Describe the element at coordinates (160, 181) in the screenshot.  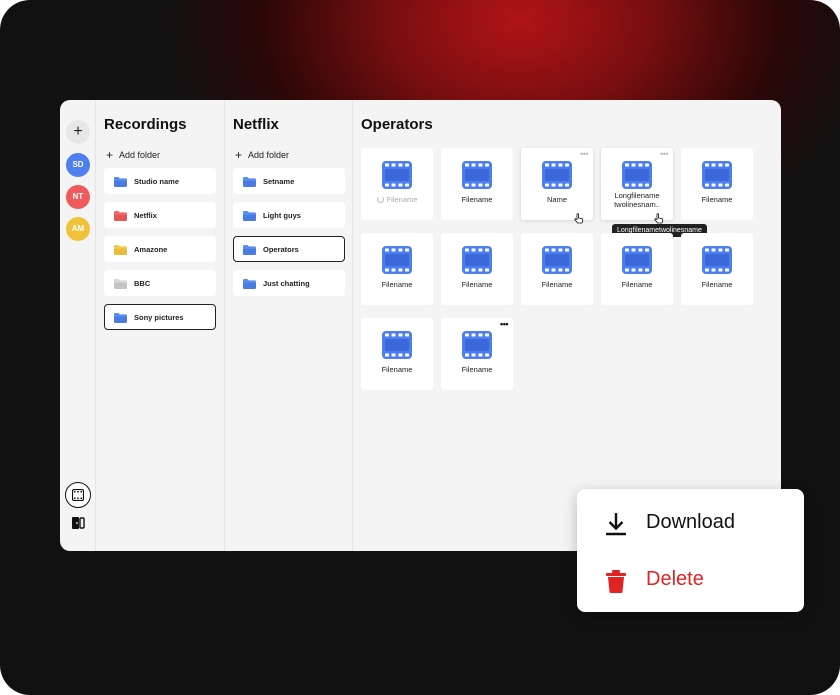
I see `folder-item-studio-name: Studio name` at that location.